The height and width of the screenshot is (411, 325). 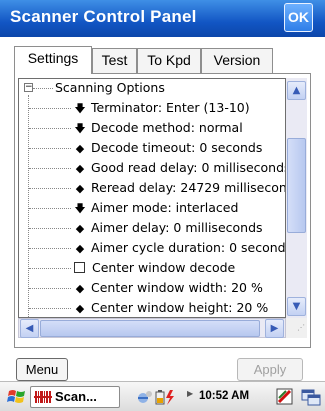 I want to click on horizontal-scroll-thumb, so click(x=150, y=328).